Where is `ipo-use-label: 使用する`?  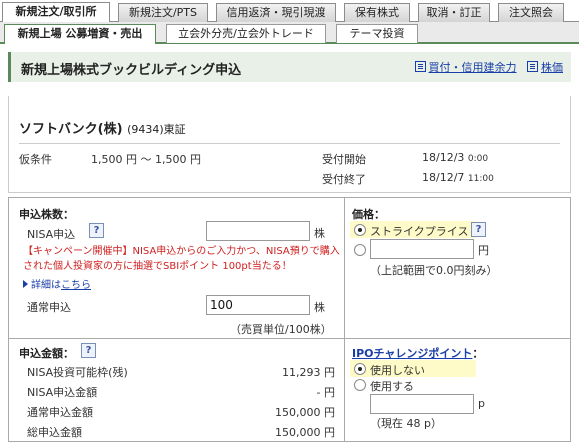
ipo-use-label: 使用する is located at coordinates (392, 386).